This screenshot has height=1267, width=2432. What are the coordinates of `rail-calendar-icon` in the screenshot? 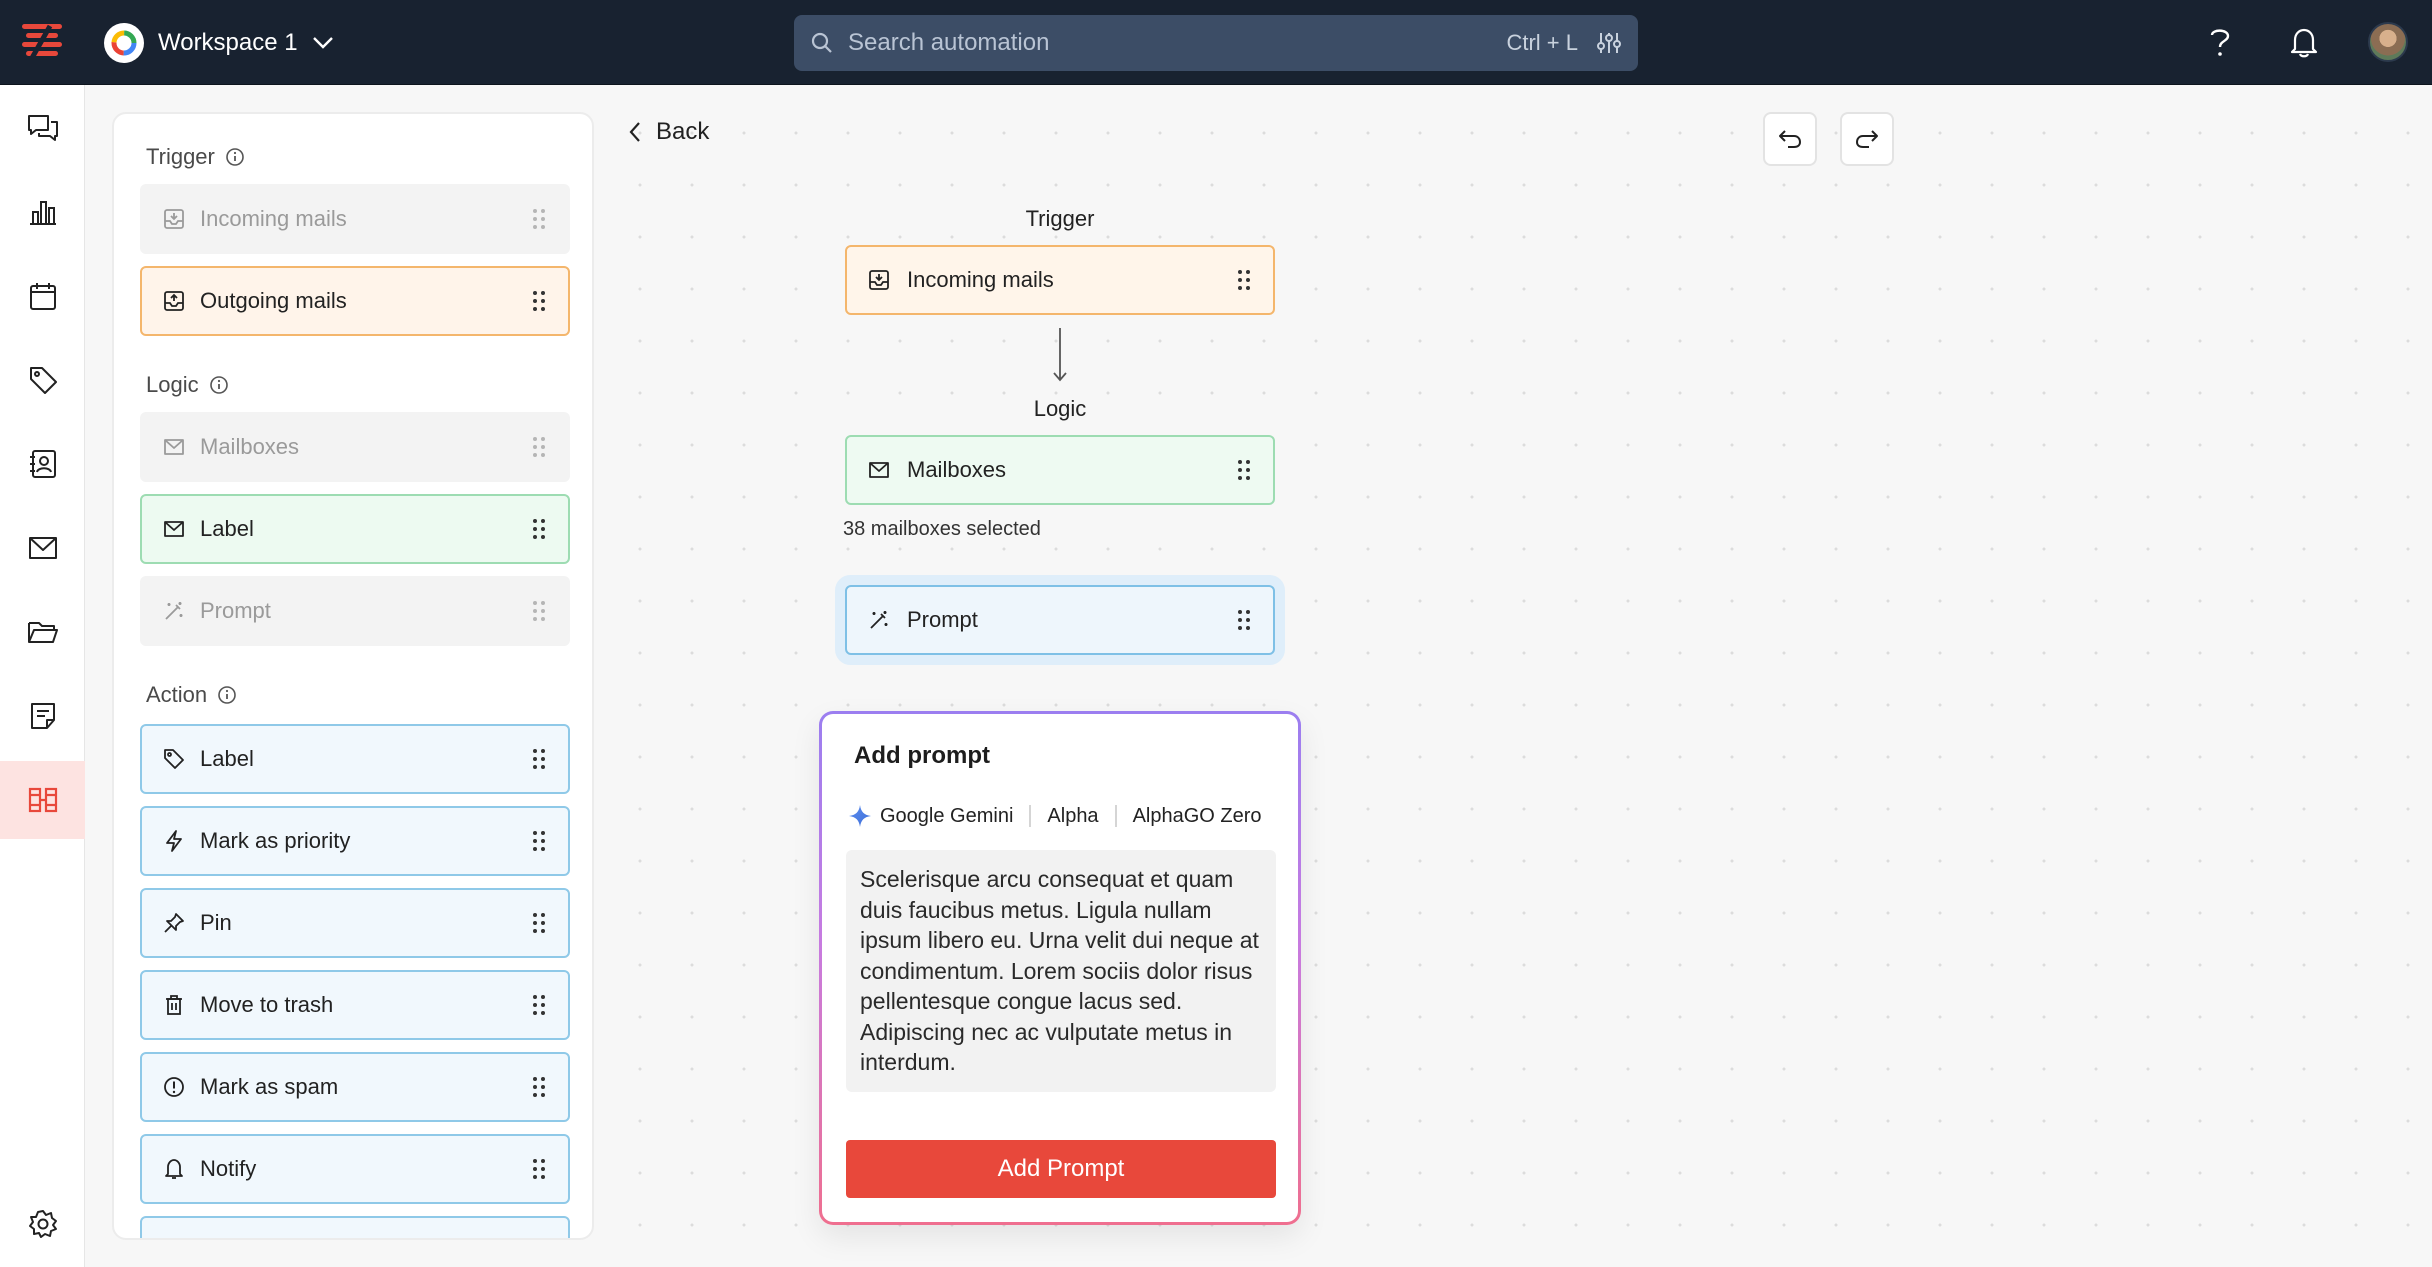 It's located at (42, 296).